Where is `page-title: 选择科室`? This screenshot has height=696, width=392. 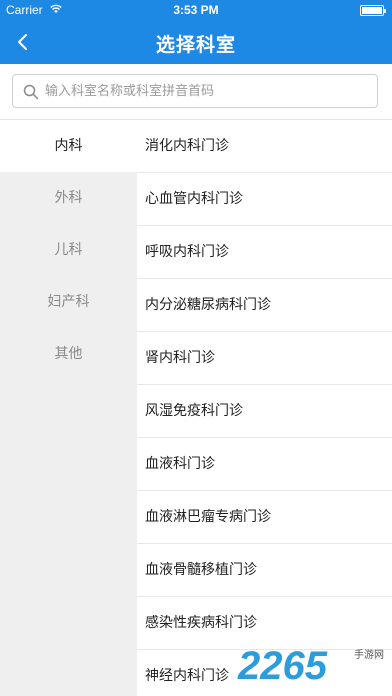 page-title: 选择科室 is located at coordinates (195, 45).